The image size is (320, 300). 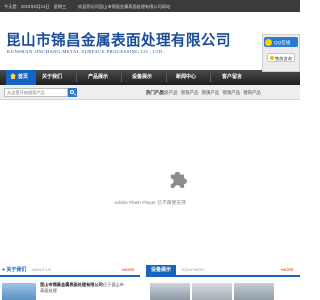 I want to click on hot-products-links: 镀金产品 镀银产品 镀镍产品 镀锡产品 镀铜产品, so click(x=211, y=93).